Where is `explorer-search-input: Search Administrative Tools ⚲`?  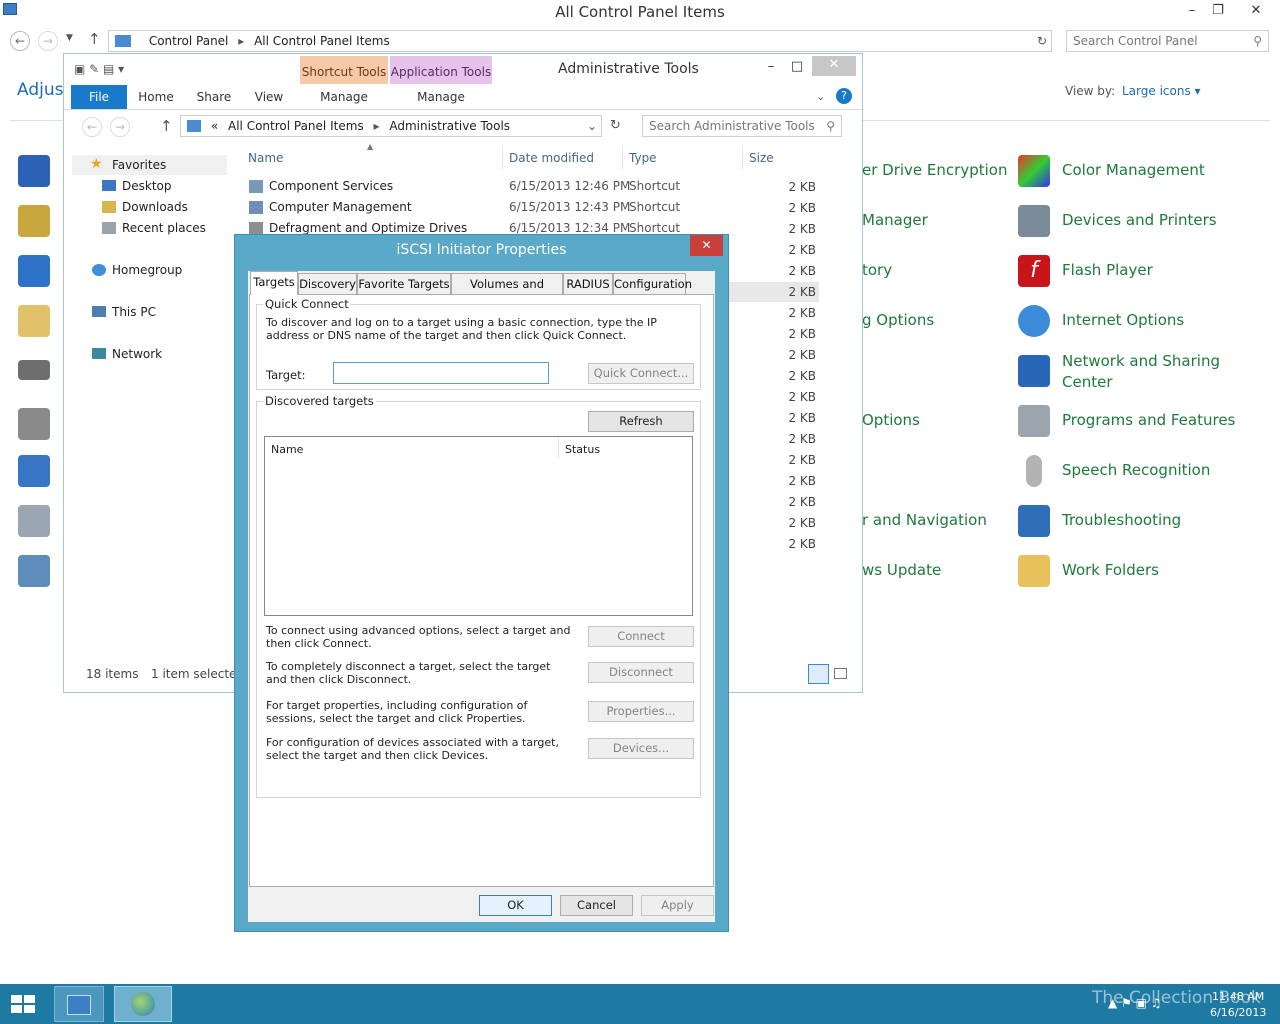 explorer-search-input: Search Administrative Tools ⚲ is located at coordinates (742, 126).